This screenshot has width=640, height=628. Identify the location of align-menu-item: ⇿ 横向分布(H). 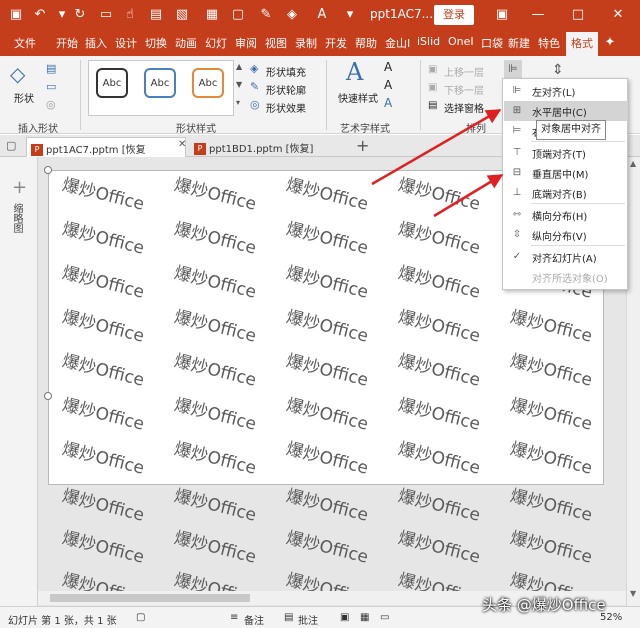
(566, 215).